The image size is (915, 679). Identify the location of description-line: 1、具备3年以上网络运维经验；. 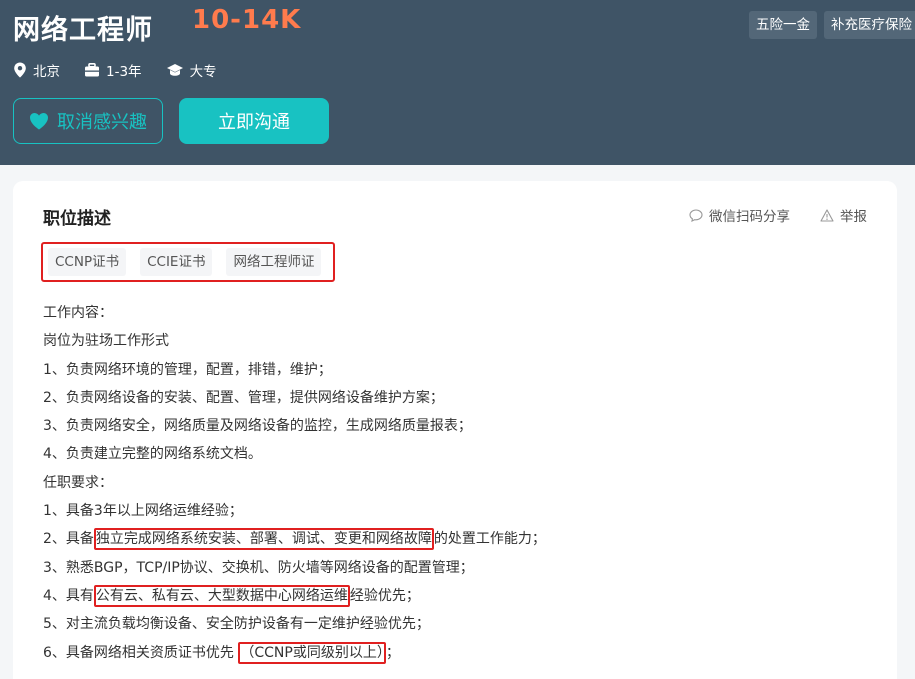
(458, 511).